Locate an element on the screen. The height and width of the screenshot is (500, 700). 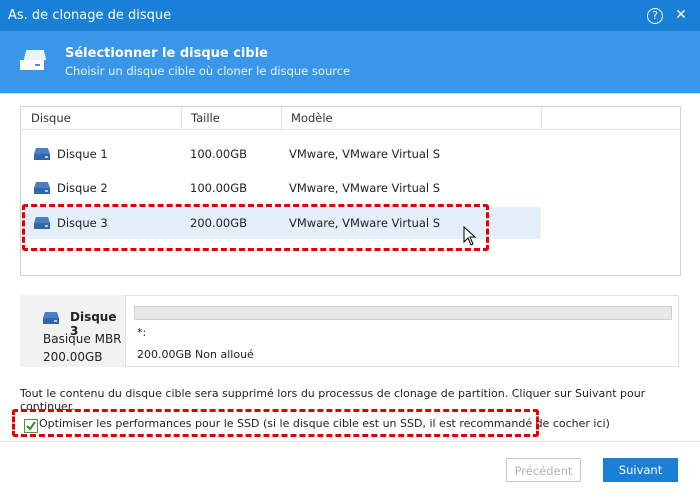
window-title: As. de clonage de disque is located at coordinates (90, 15).